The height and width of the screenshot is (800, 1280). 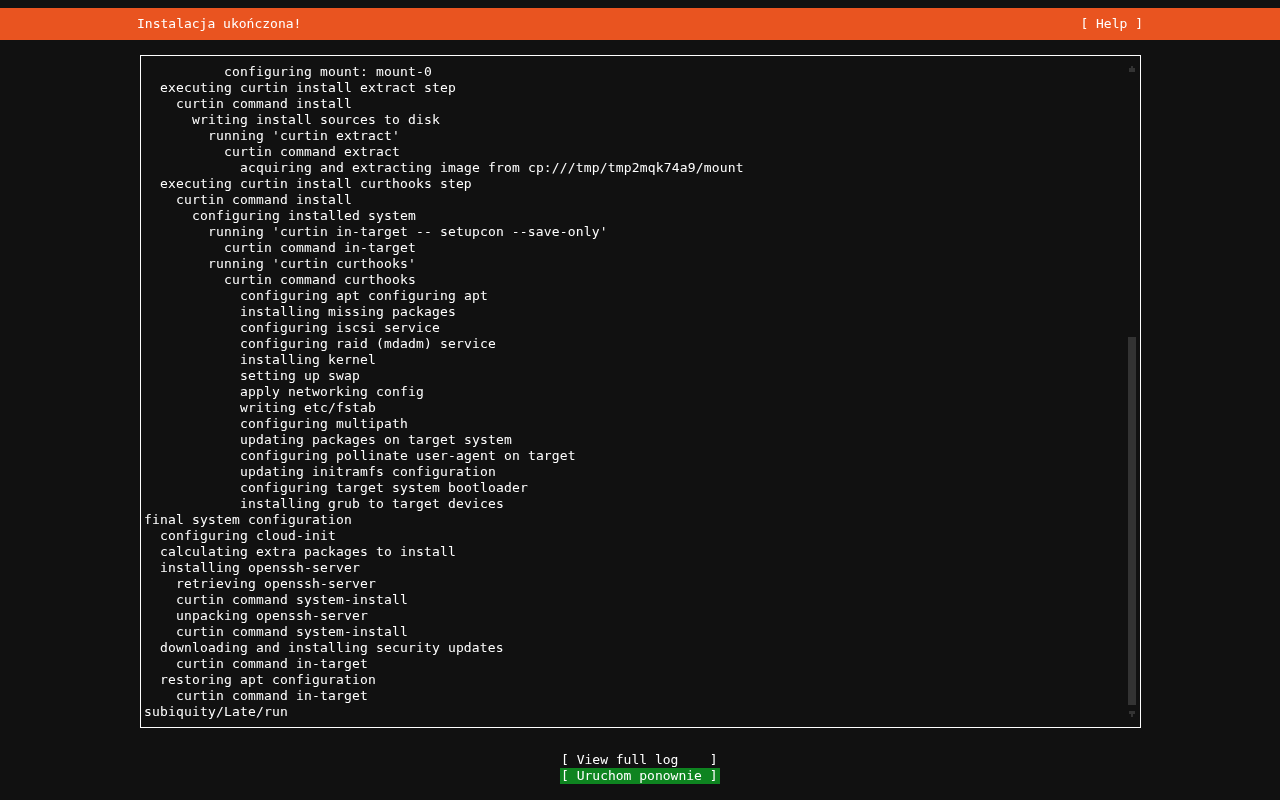 What do you see at coordinates (1132, 69) in the screenshot?
I see `scroll-up-icon` at bounding box center [1132, 69].